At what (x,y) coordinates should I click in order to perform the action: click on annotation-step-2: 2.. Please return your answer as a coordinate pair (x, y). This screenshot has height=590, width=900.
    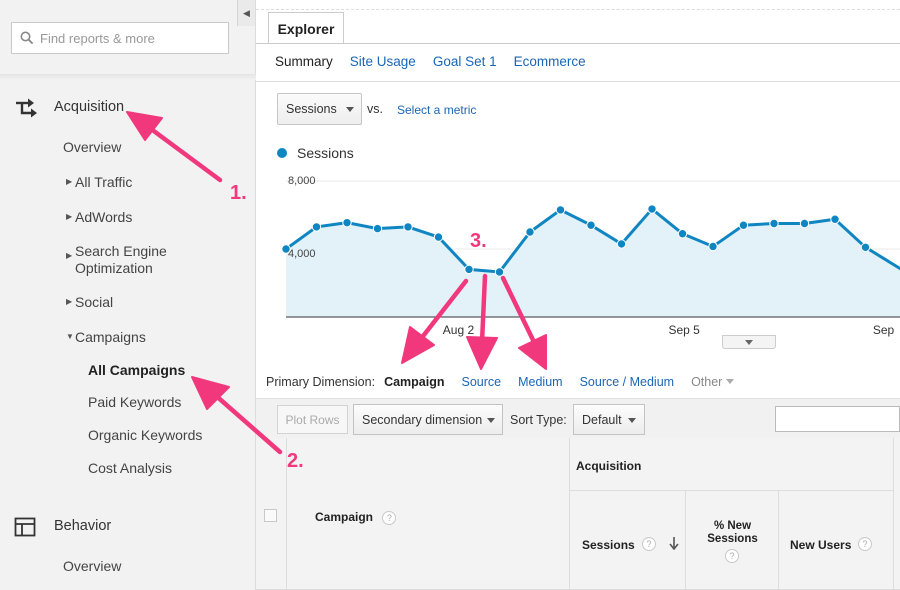
    Looking at the image, I should click on (295, 461).